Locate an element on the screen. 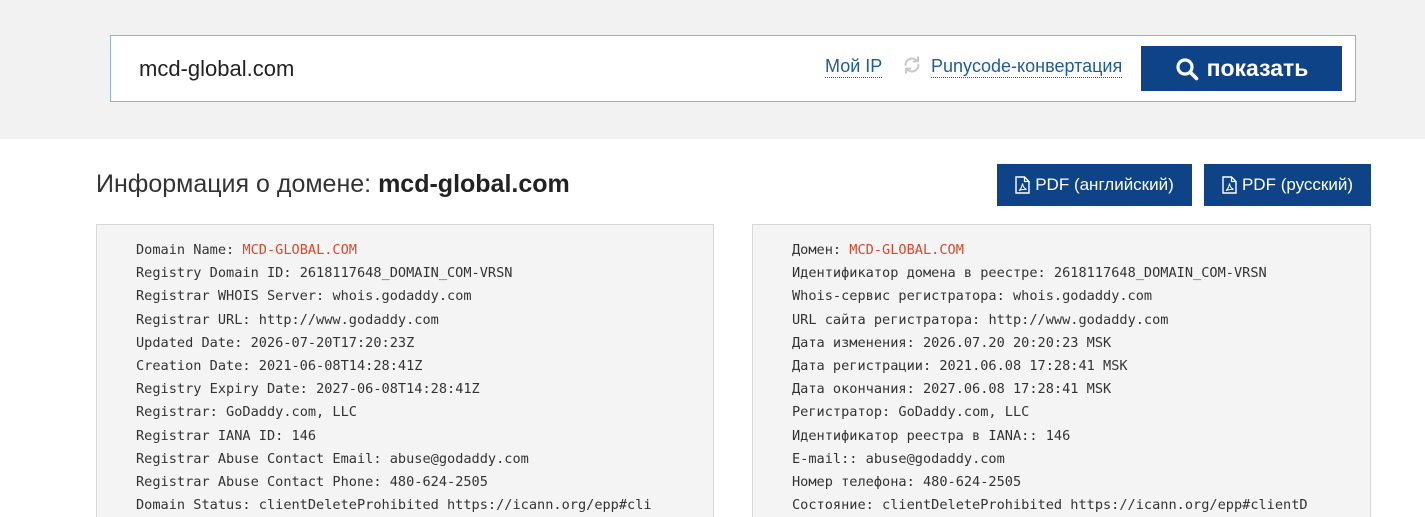 The height and width of the screenshot is (517, 1425). whois-line: Creation Date: 2021-06-08T14:28:41Z is located at coordinates (279, 366).